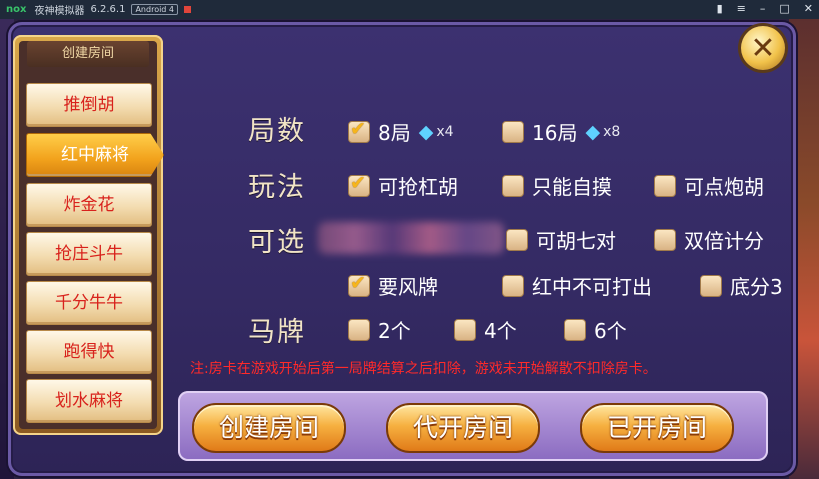 The image size is (819, 479). Describe the element at coordinates (463, 428) in the screenshot. I see `proxy-open-room-button: 代开房间` at that location.